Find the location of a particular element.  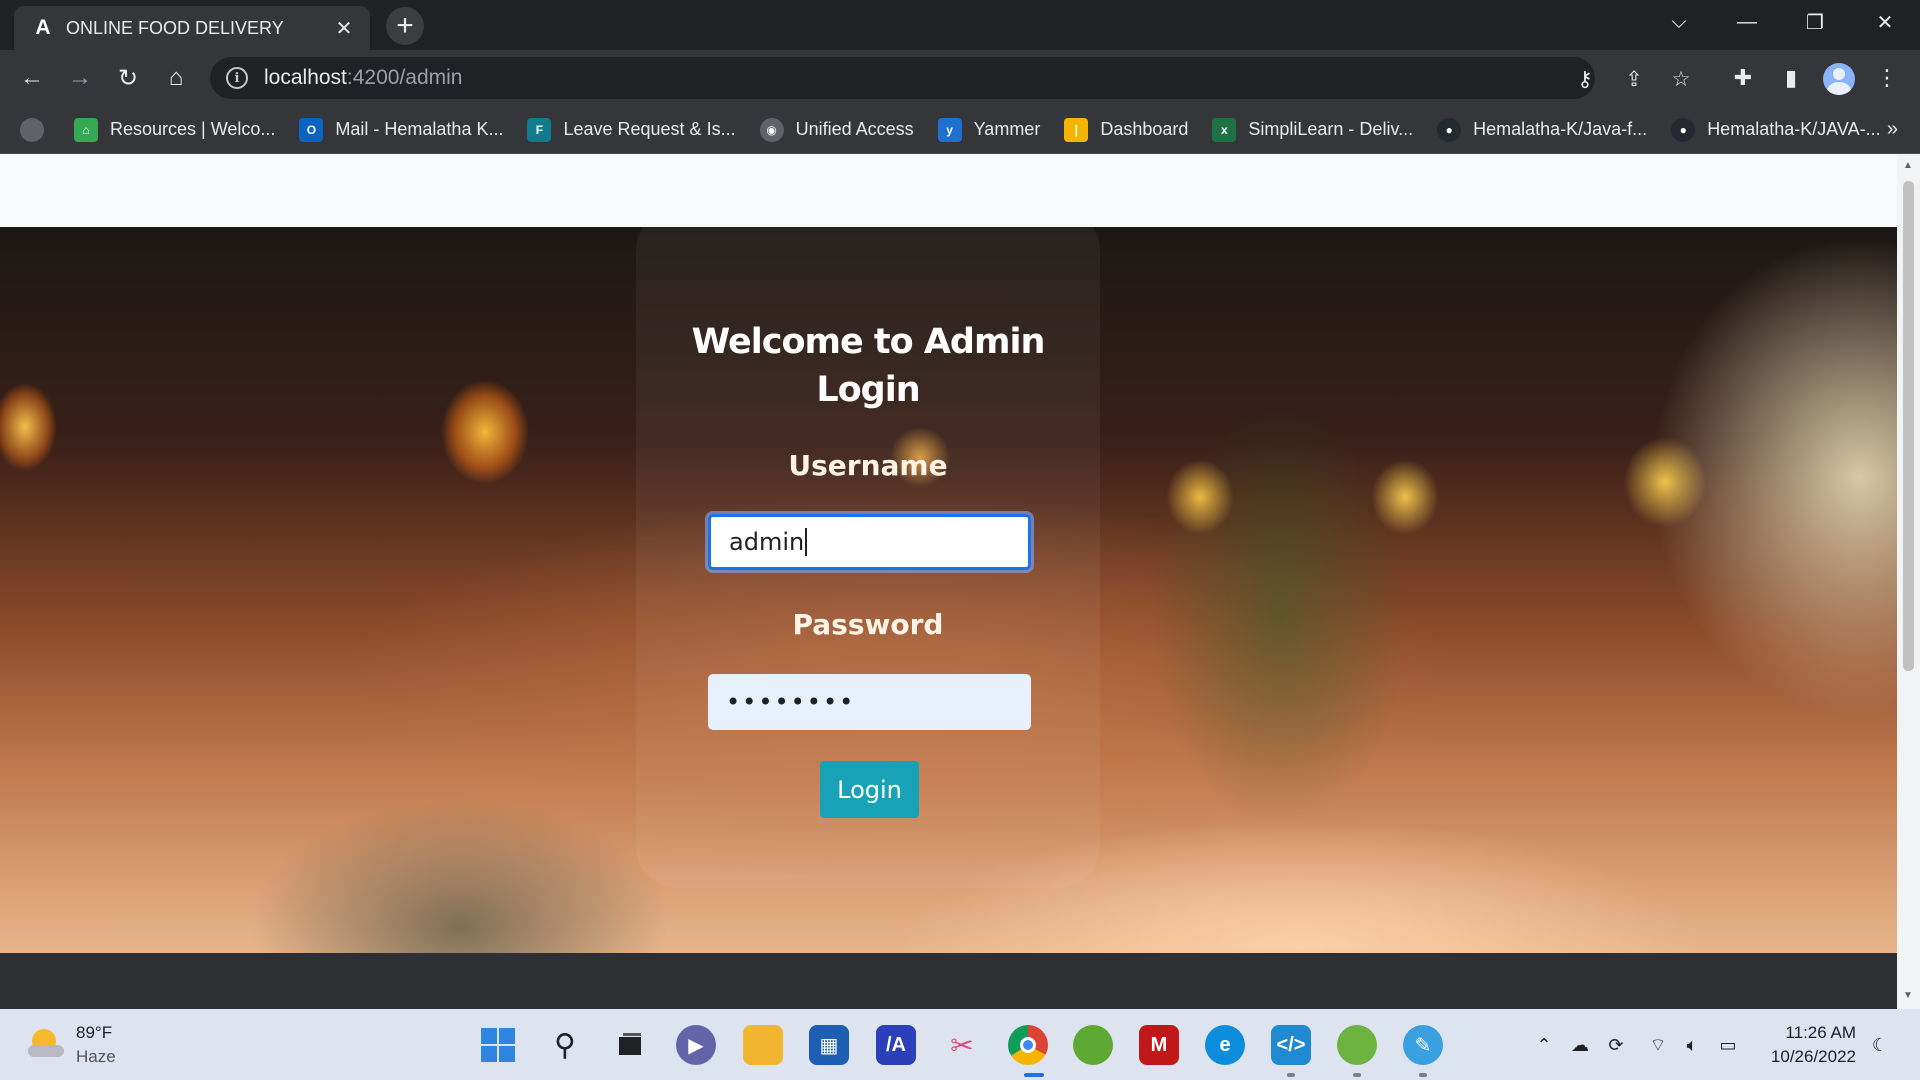

scroll-down-icon: ▼ is located at coordinates (1908, 995).